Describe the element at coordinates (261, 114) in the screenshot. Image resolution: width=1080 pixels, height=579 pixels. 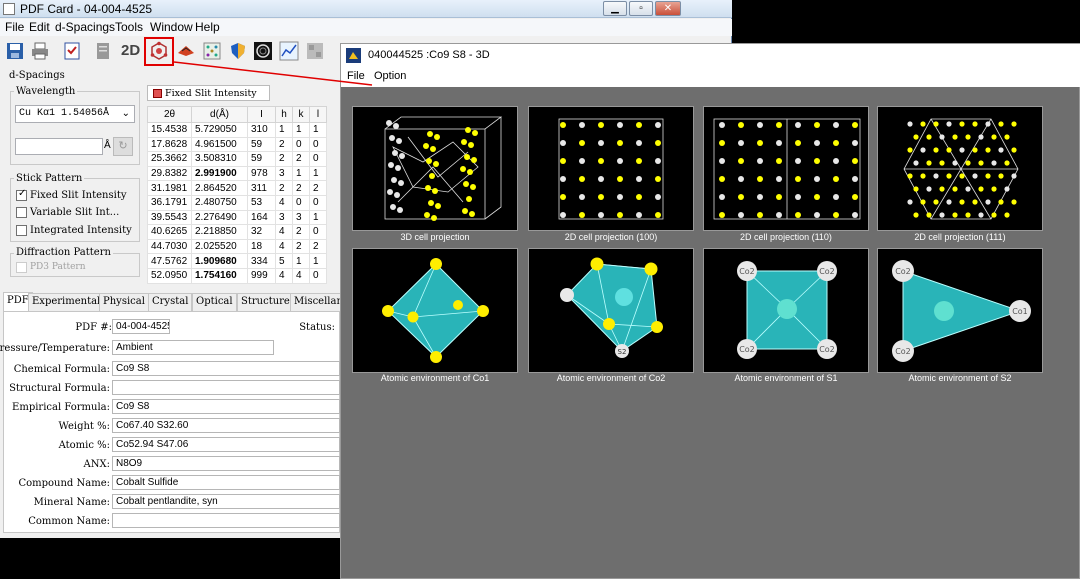
I see `col-intensity: I` at that location.